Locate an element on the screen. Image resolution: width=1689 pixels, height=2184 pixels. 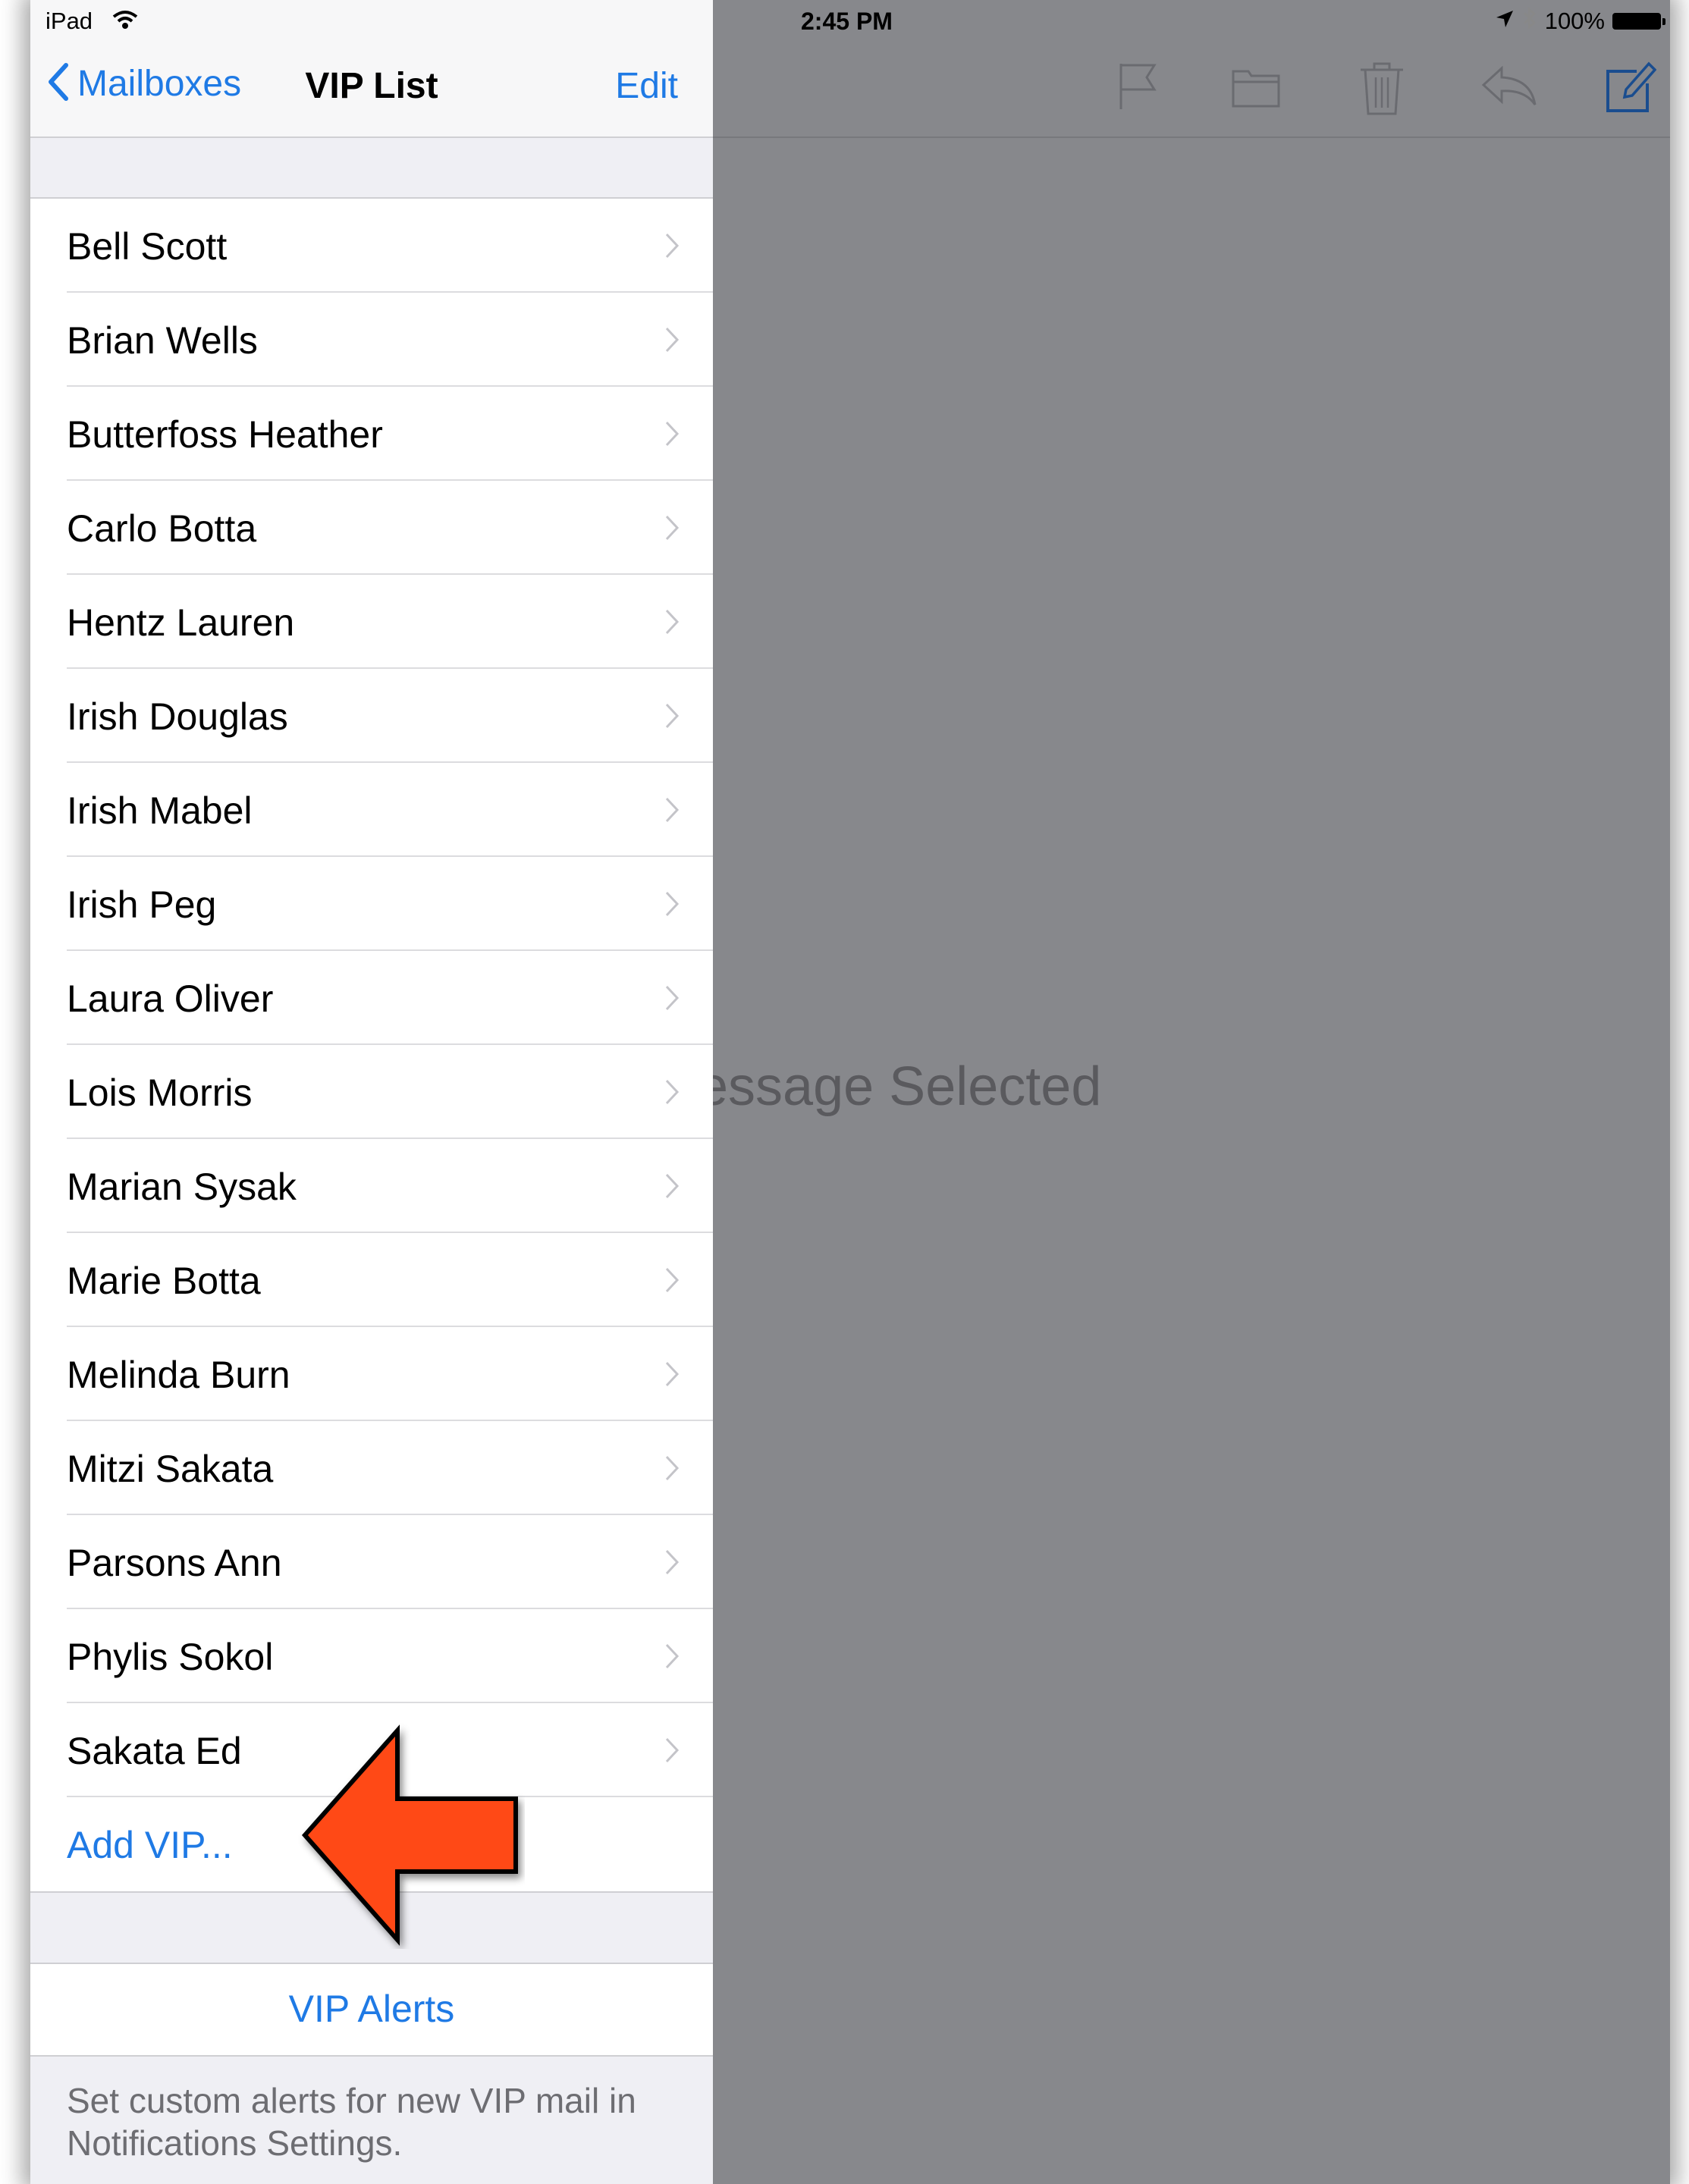
list-item: Carlo Botta is located at coordinates (371, 528).